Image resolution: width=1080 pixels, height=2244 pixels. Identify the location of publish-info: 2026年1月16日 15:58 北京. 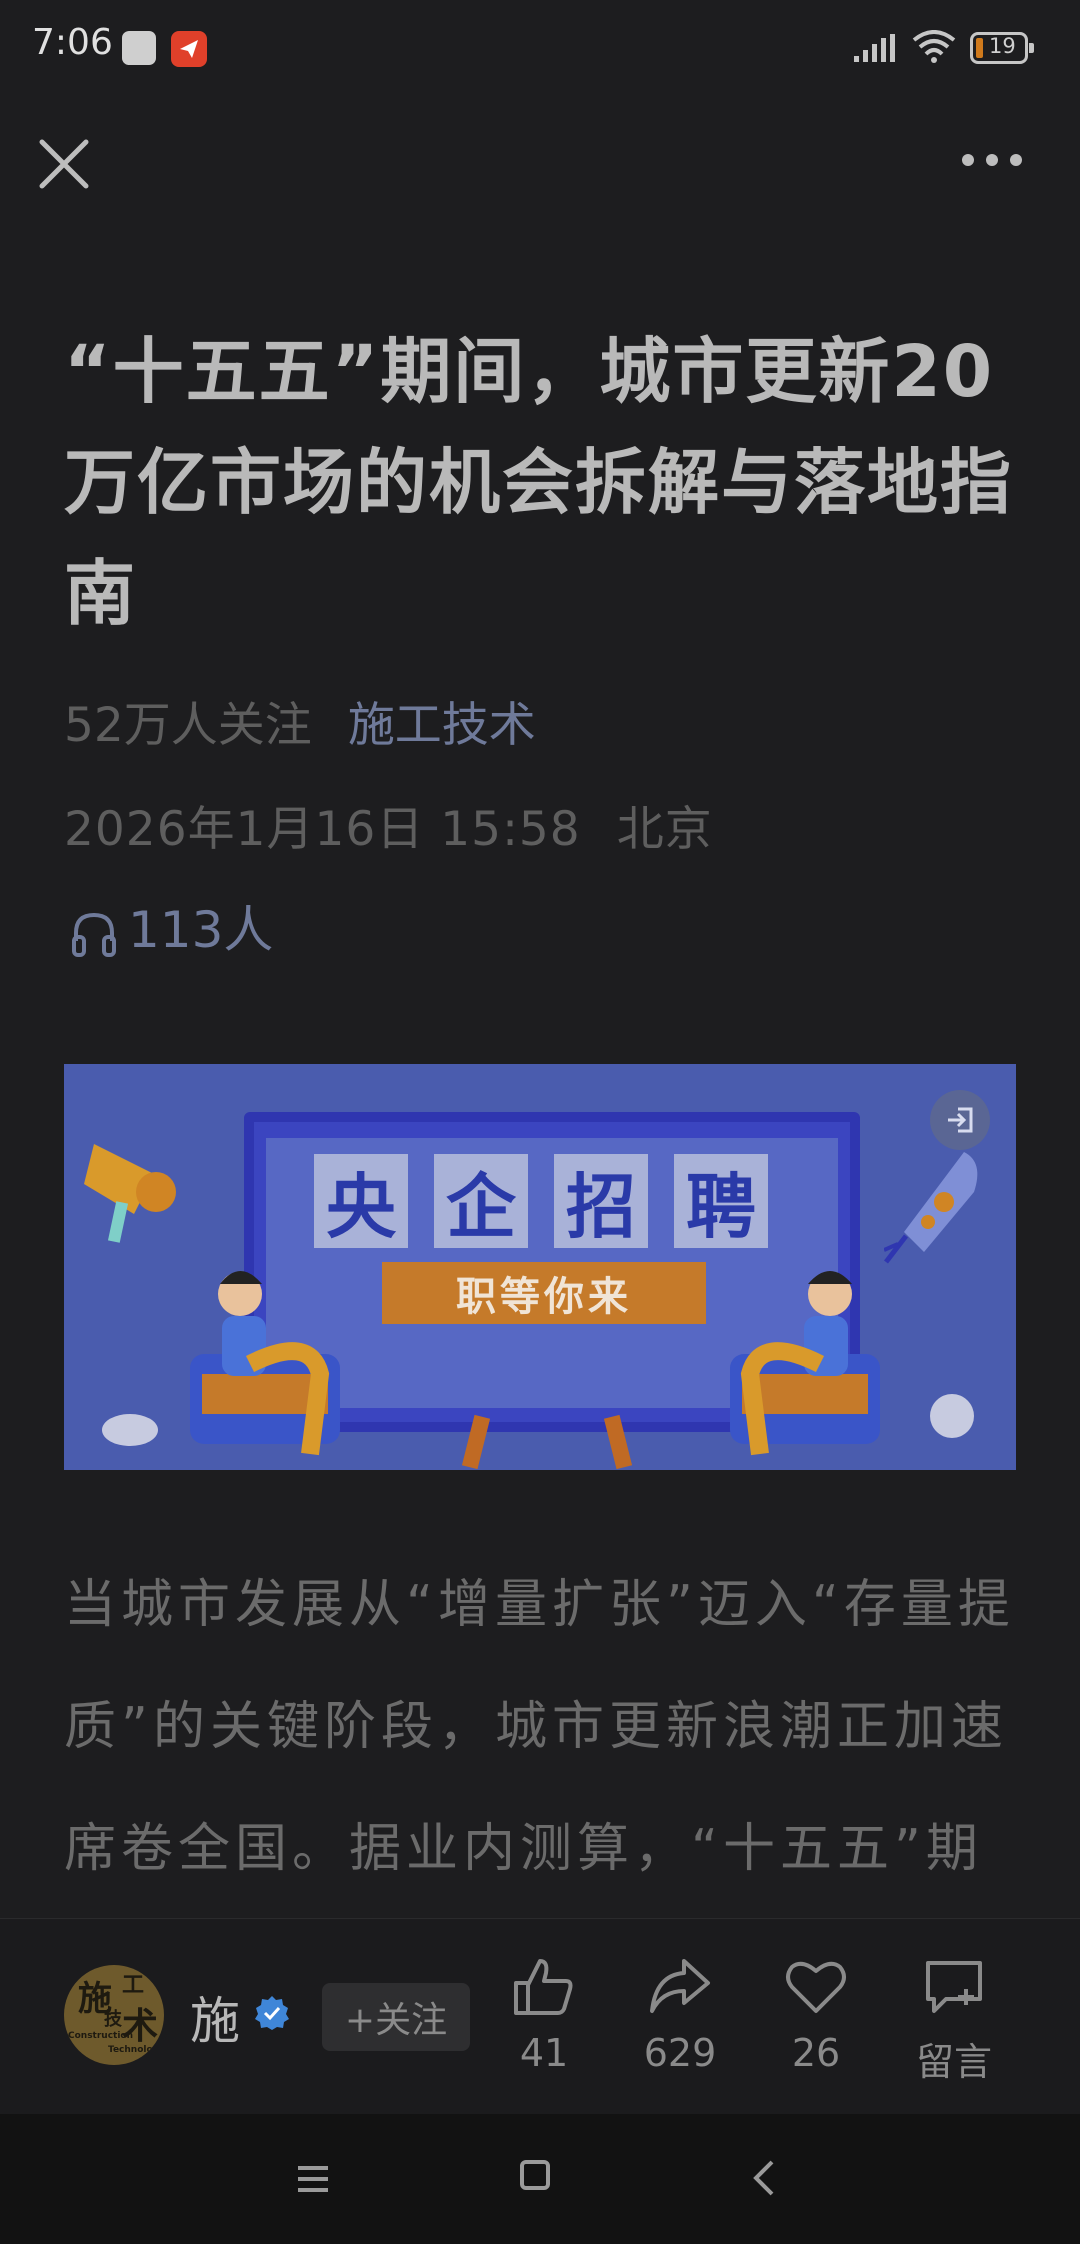
(388, 824).